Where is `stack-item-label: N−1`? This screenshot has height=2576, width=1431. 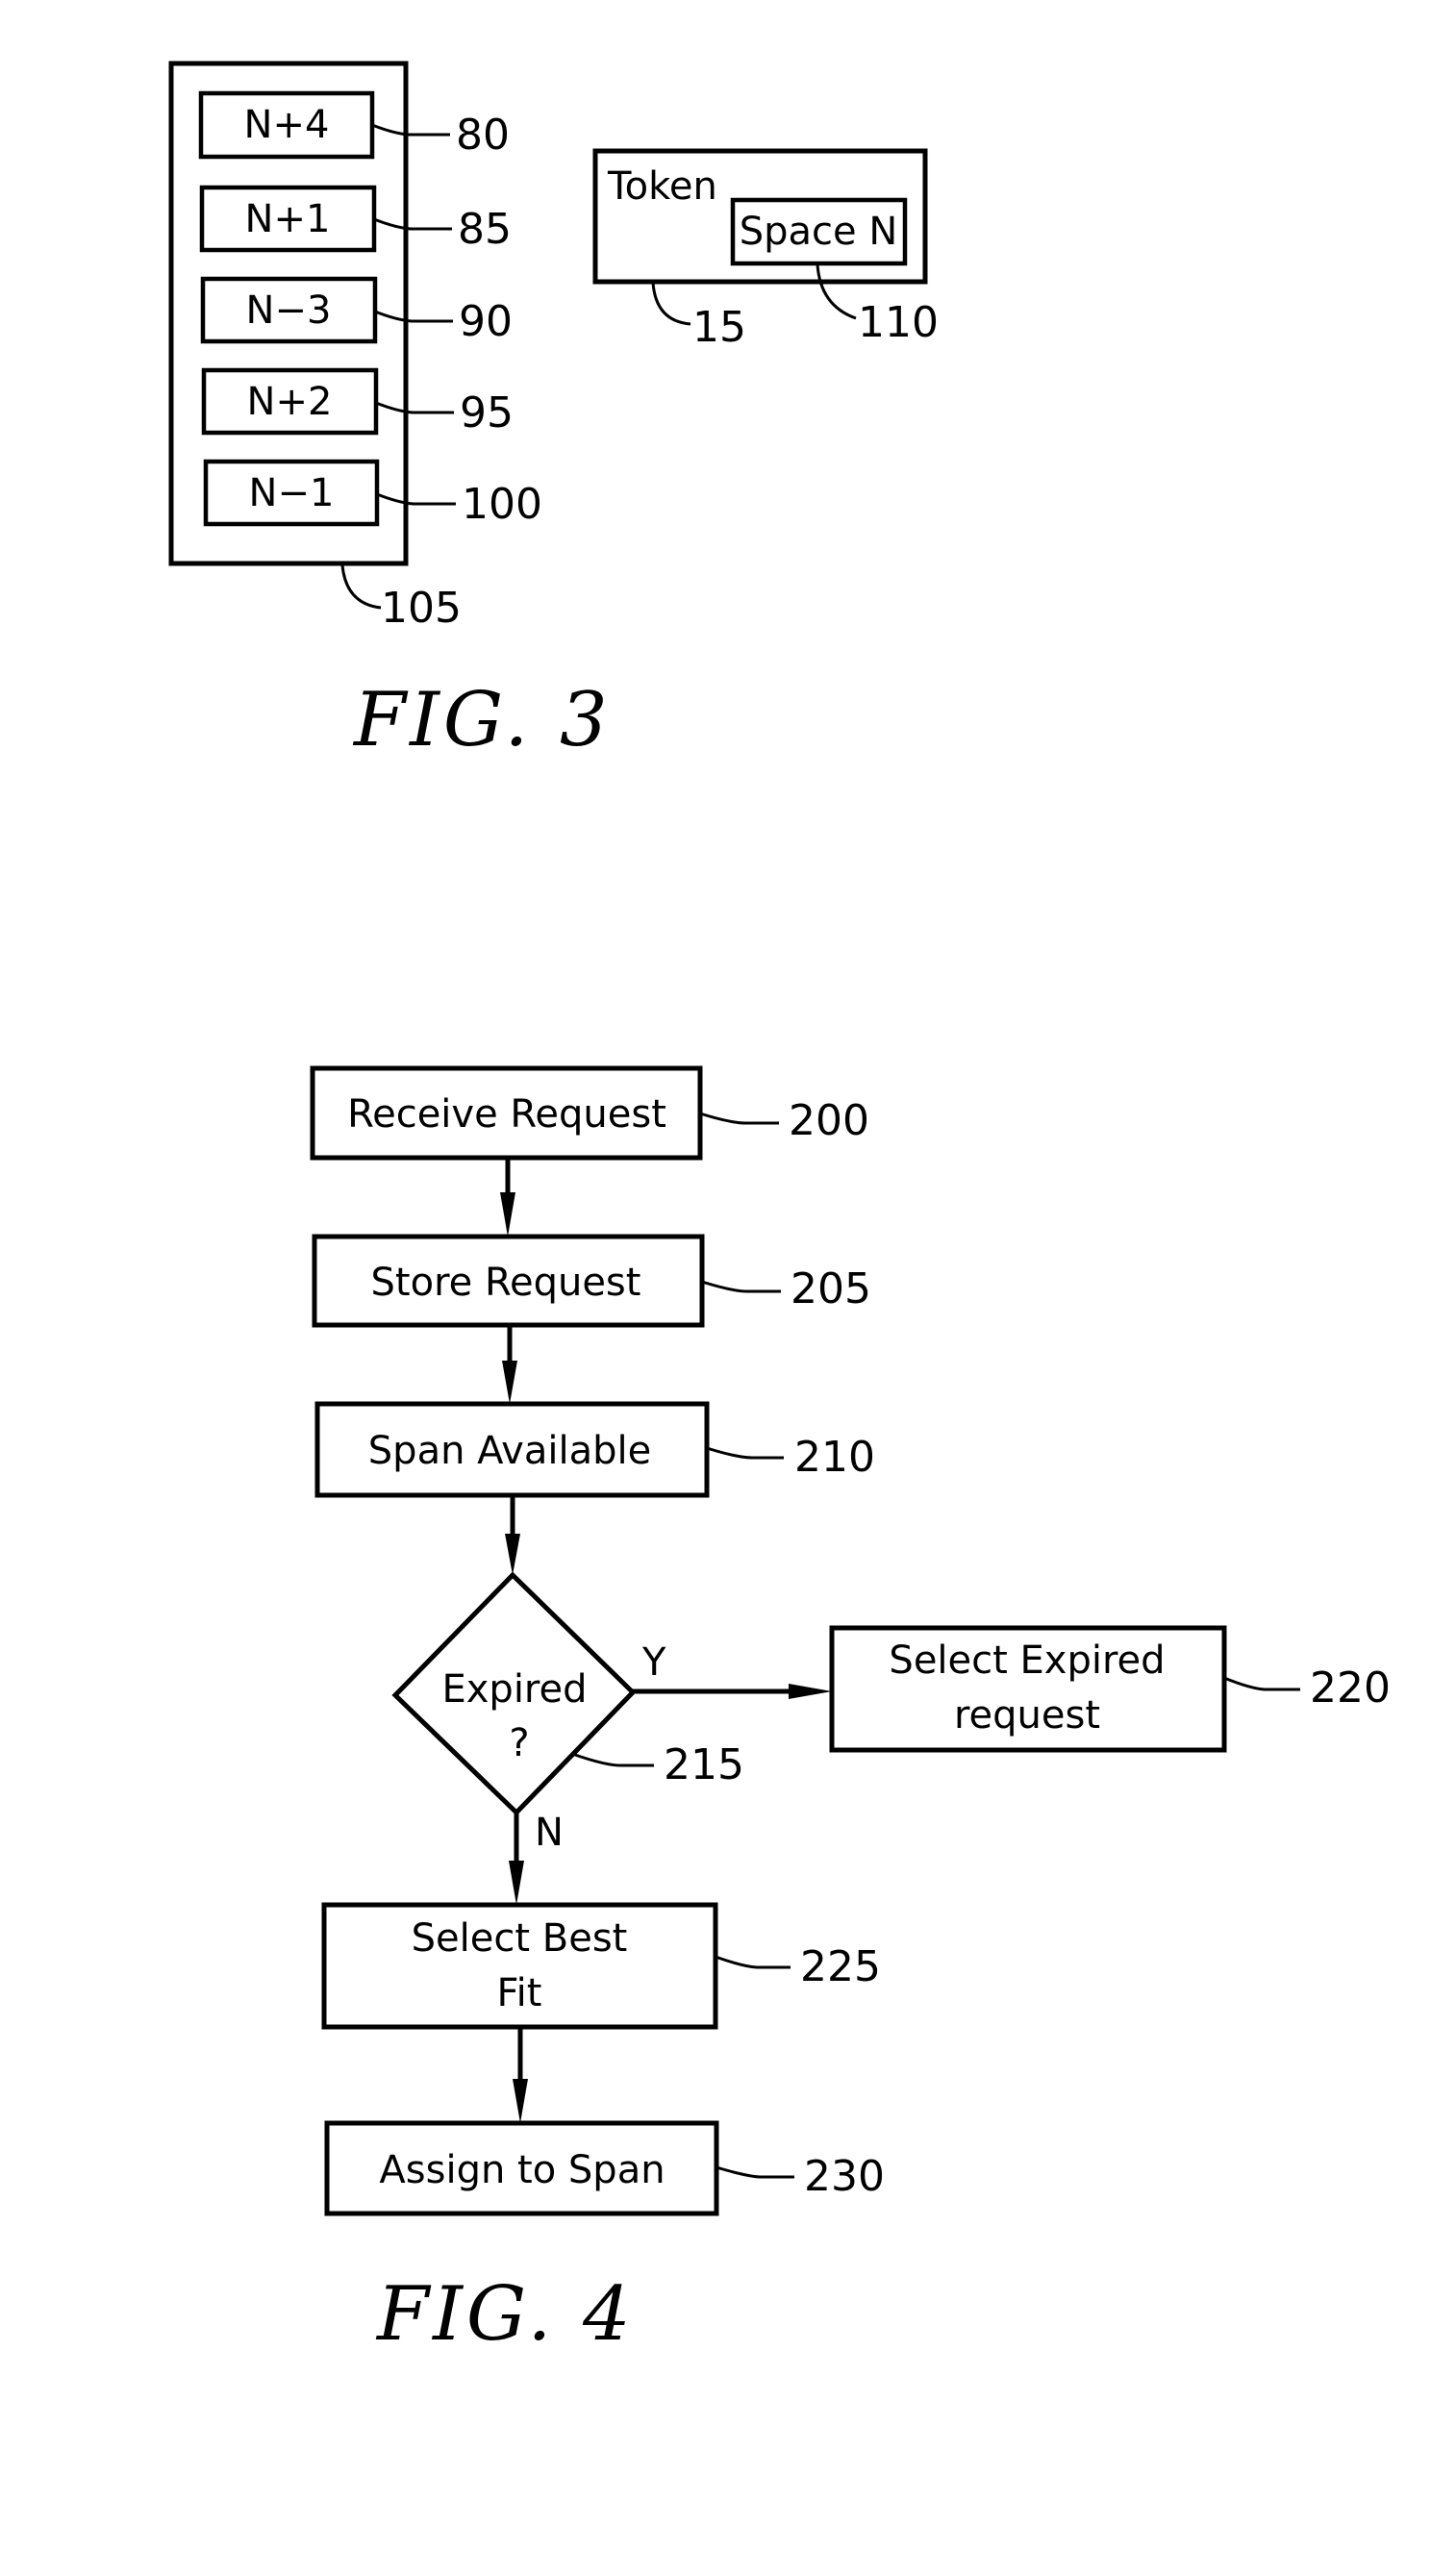 stack-item-label: N−1 is located at coordinates (292, 493).